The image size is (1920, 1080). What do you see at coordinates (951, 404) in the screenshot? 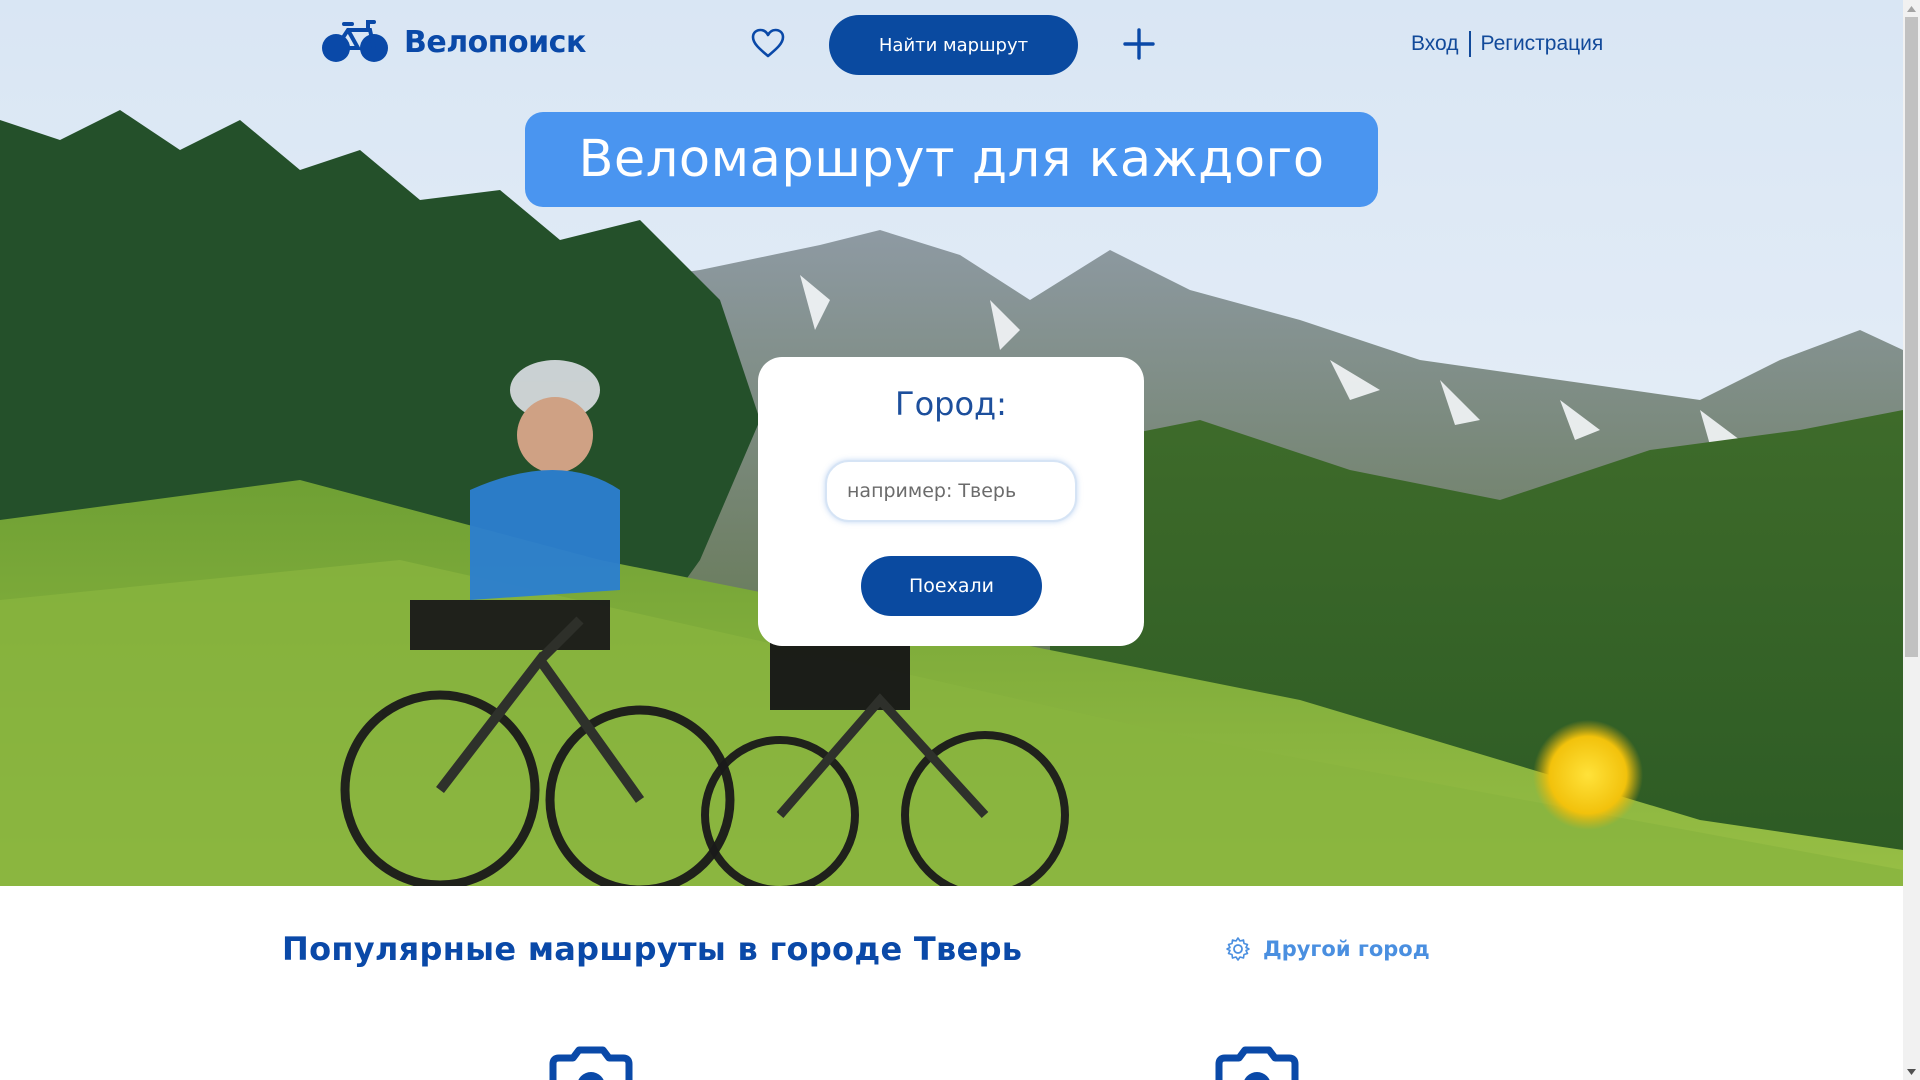
I see `city-label: Город:` at bounding box center [951, 404].